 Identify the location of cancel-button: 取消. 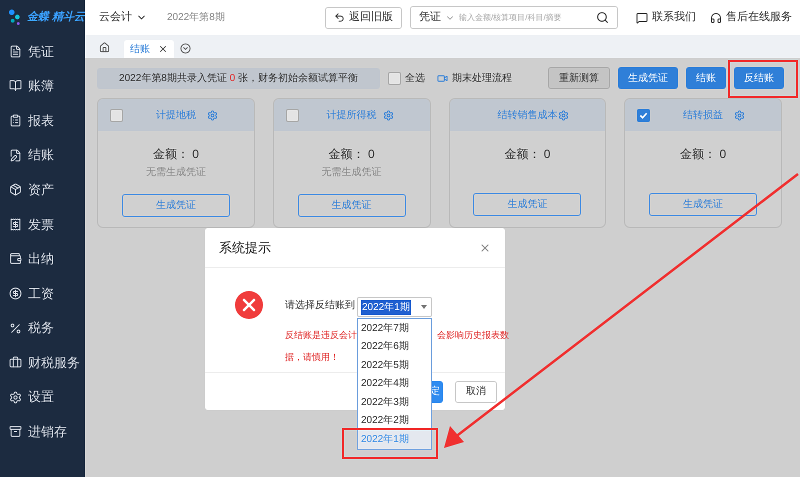
(476, 391).